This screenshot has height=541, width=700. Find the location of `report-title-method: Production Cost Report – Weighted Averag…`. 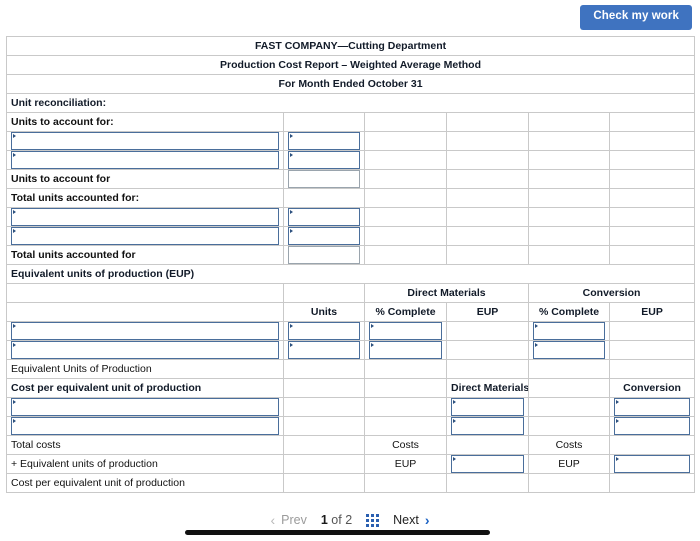

report-title-method: Production Cost Report – Weighted Averag… is located at coordinates (350, 65).